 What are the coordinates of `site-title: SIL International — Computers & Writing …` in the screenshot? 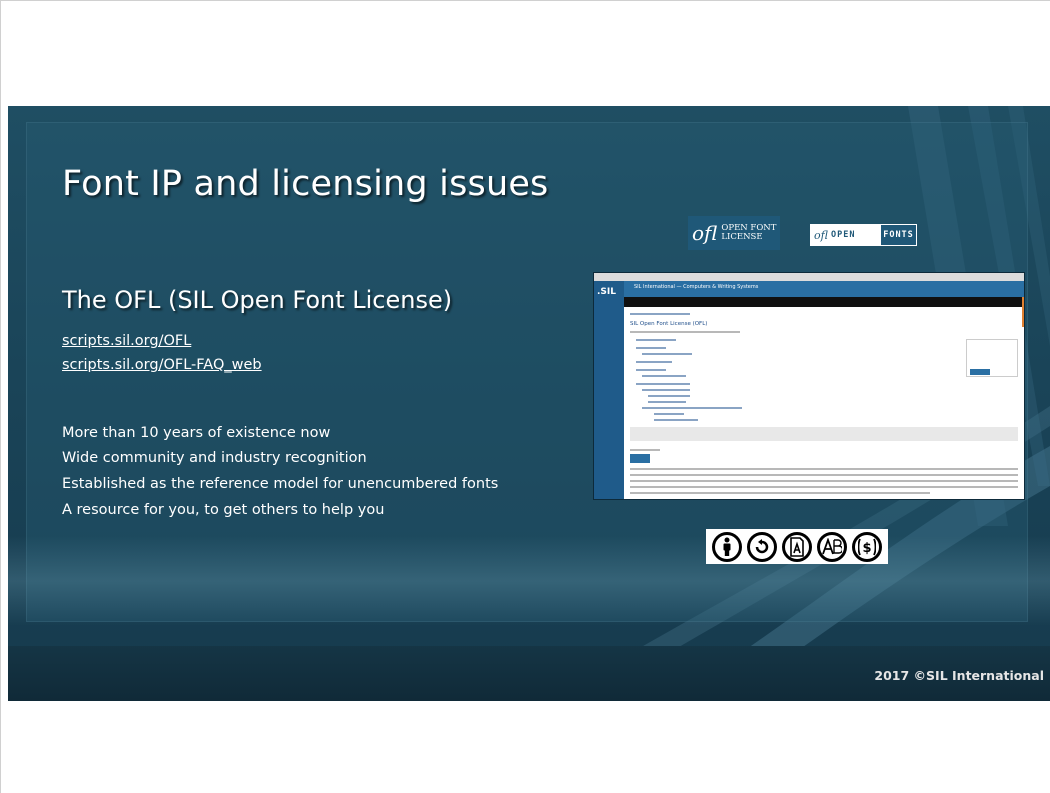 It's located at (696, 287).